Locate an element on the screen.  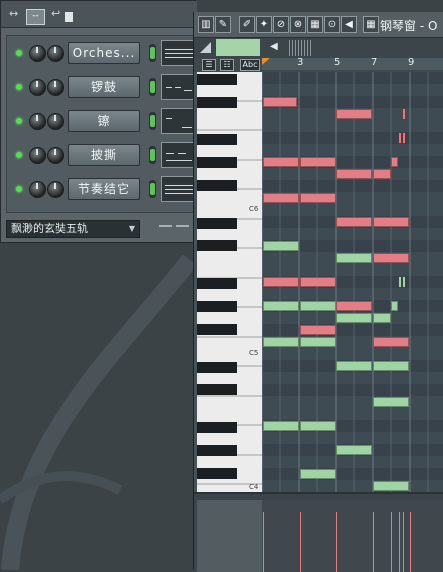
slice-icon: ⊗ is located at coordinates (298, 24).